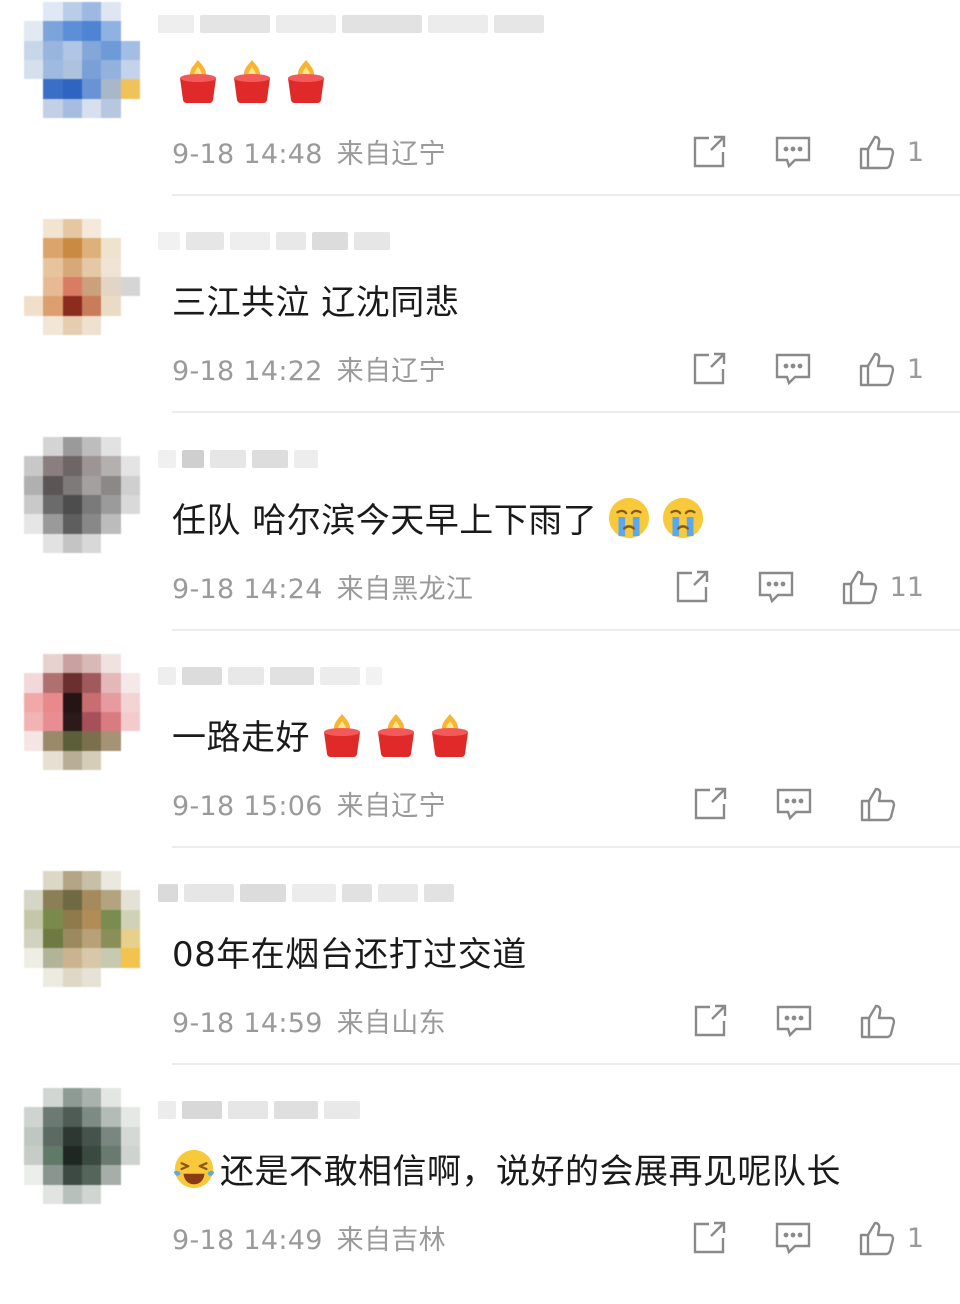  Describe the element at coordinates (194, 1168) in the screenshot. I see `laughing-crying-face-icon` at that location.